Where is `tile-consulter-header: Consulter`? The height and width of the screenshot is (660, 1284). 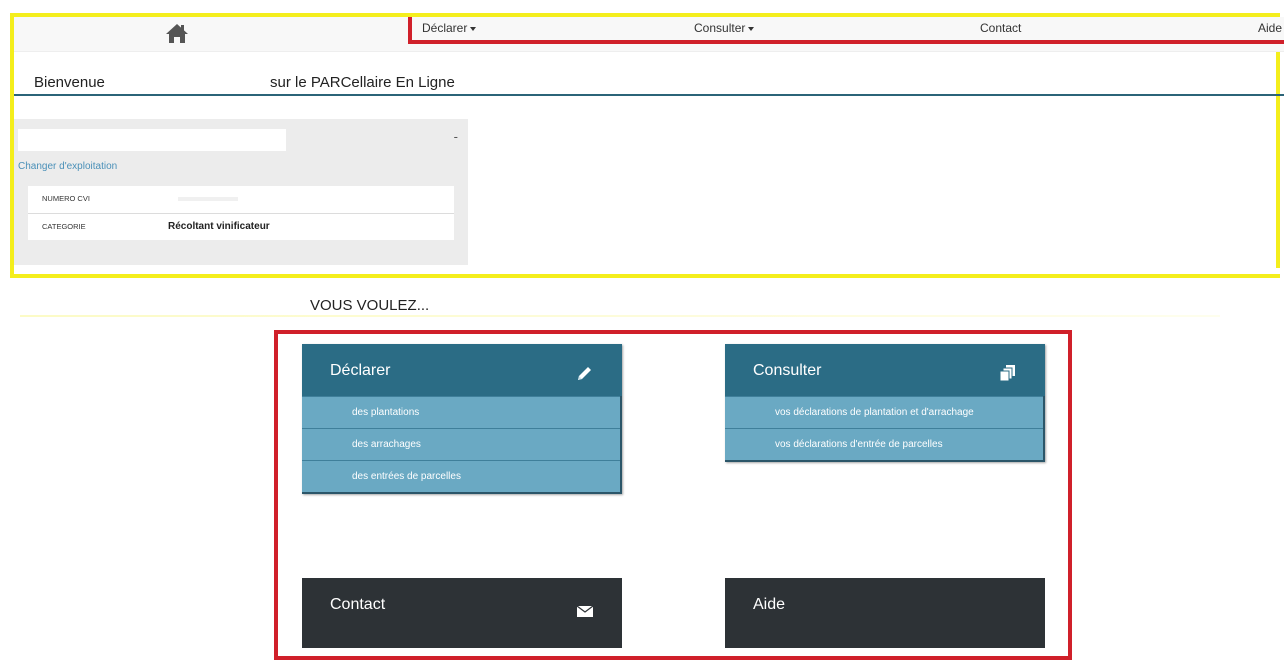 tile-consulter-header: Consulter is located at coordinates (885, 370).